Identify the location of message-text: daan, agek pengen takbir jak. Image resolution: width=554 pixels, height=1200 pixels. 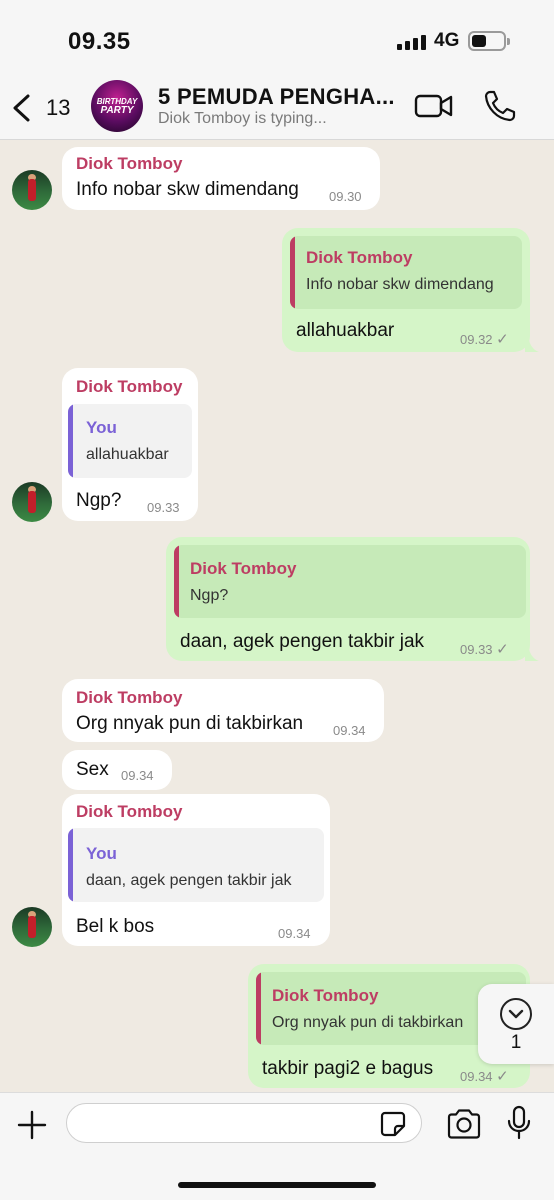
(302, 641).